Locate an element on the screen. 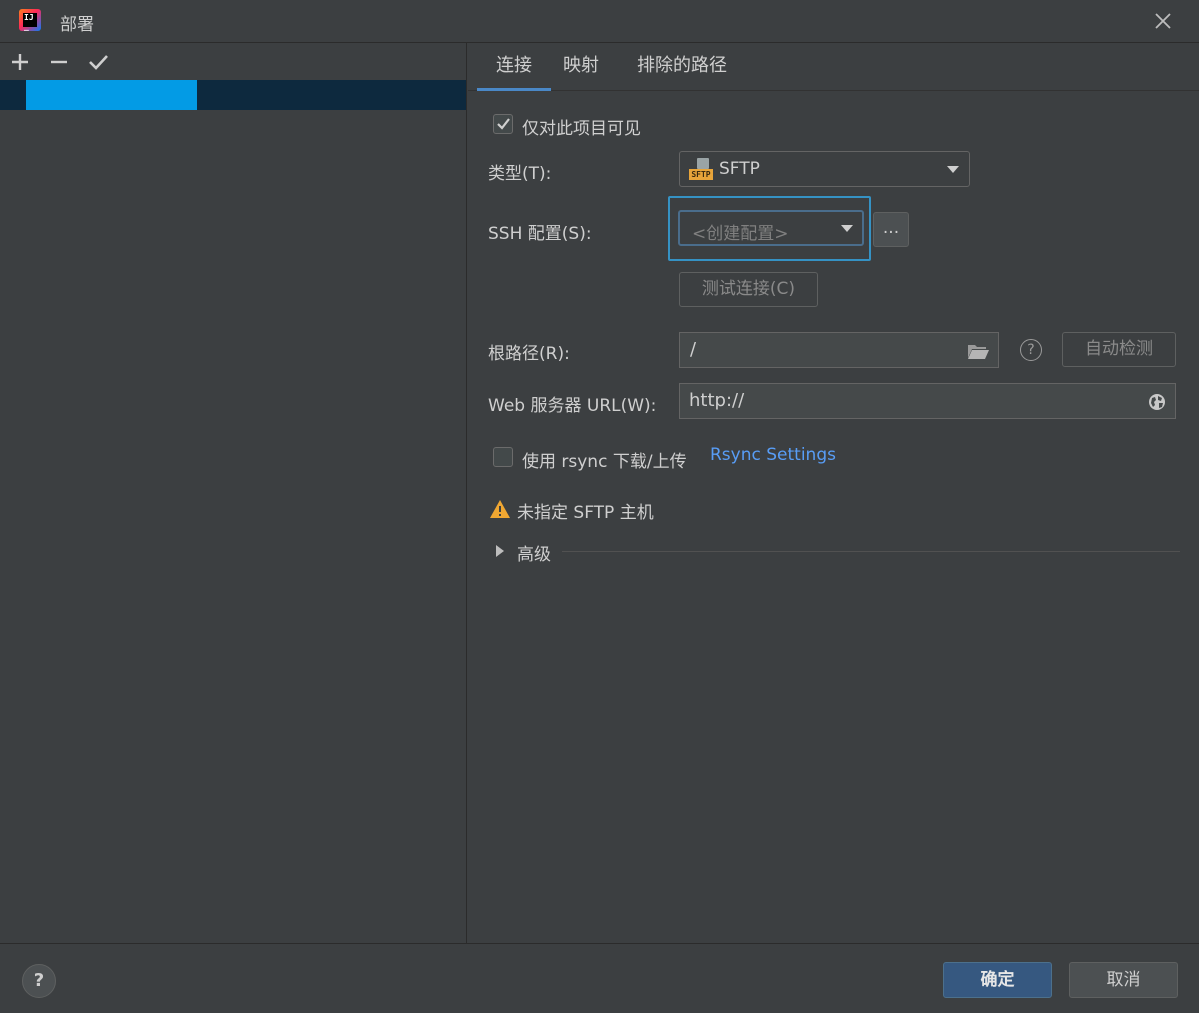 This screenshot has height=1013, width=1199. root-path-field: / is located at coordinates (839, 350).